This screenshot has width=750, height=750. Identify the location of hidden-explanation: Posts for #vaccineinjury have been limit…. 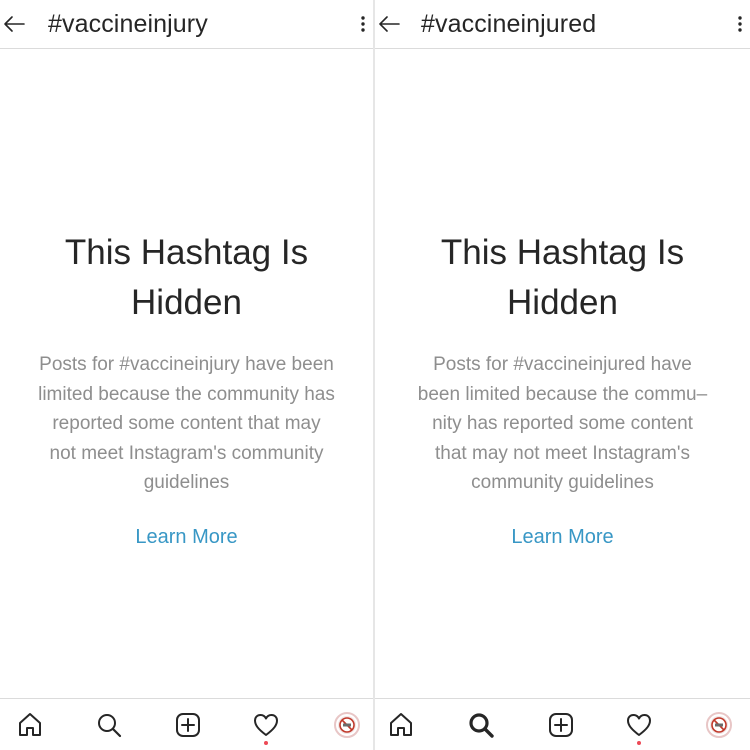
(187, 424).